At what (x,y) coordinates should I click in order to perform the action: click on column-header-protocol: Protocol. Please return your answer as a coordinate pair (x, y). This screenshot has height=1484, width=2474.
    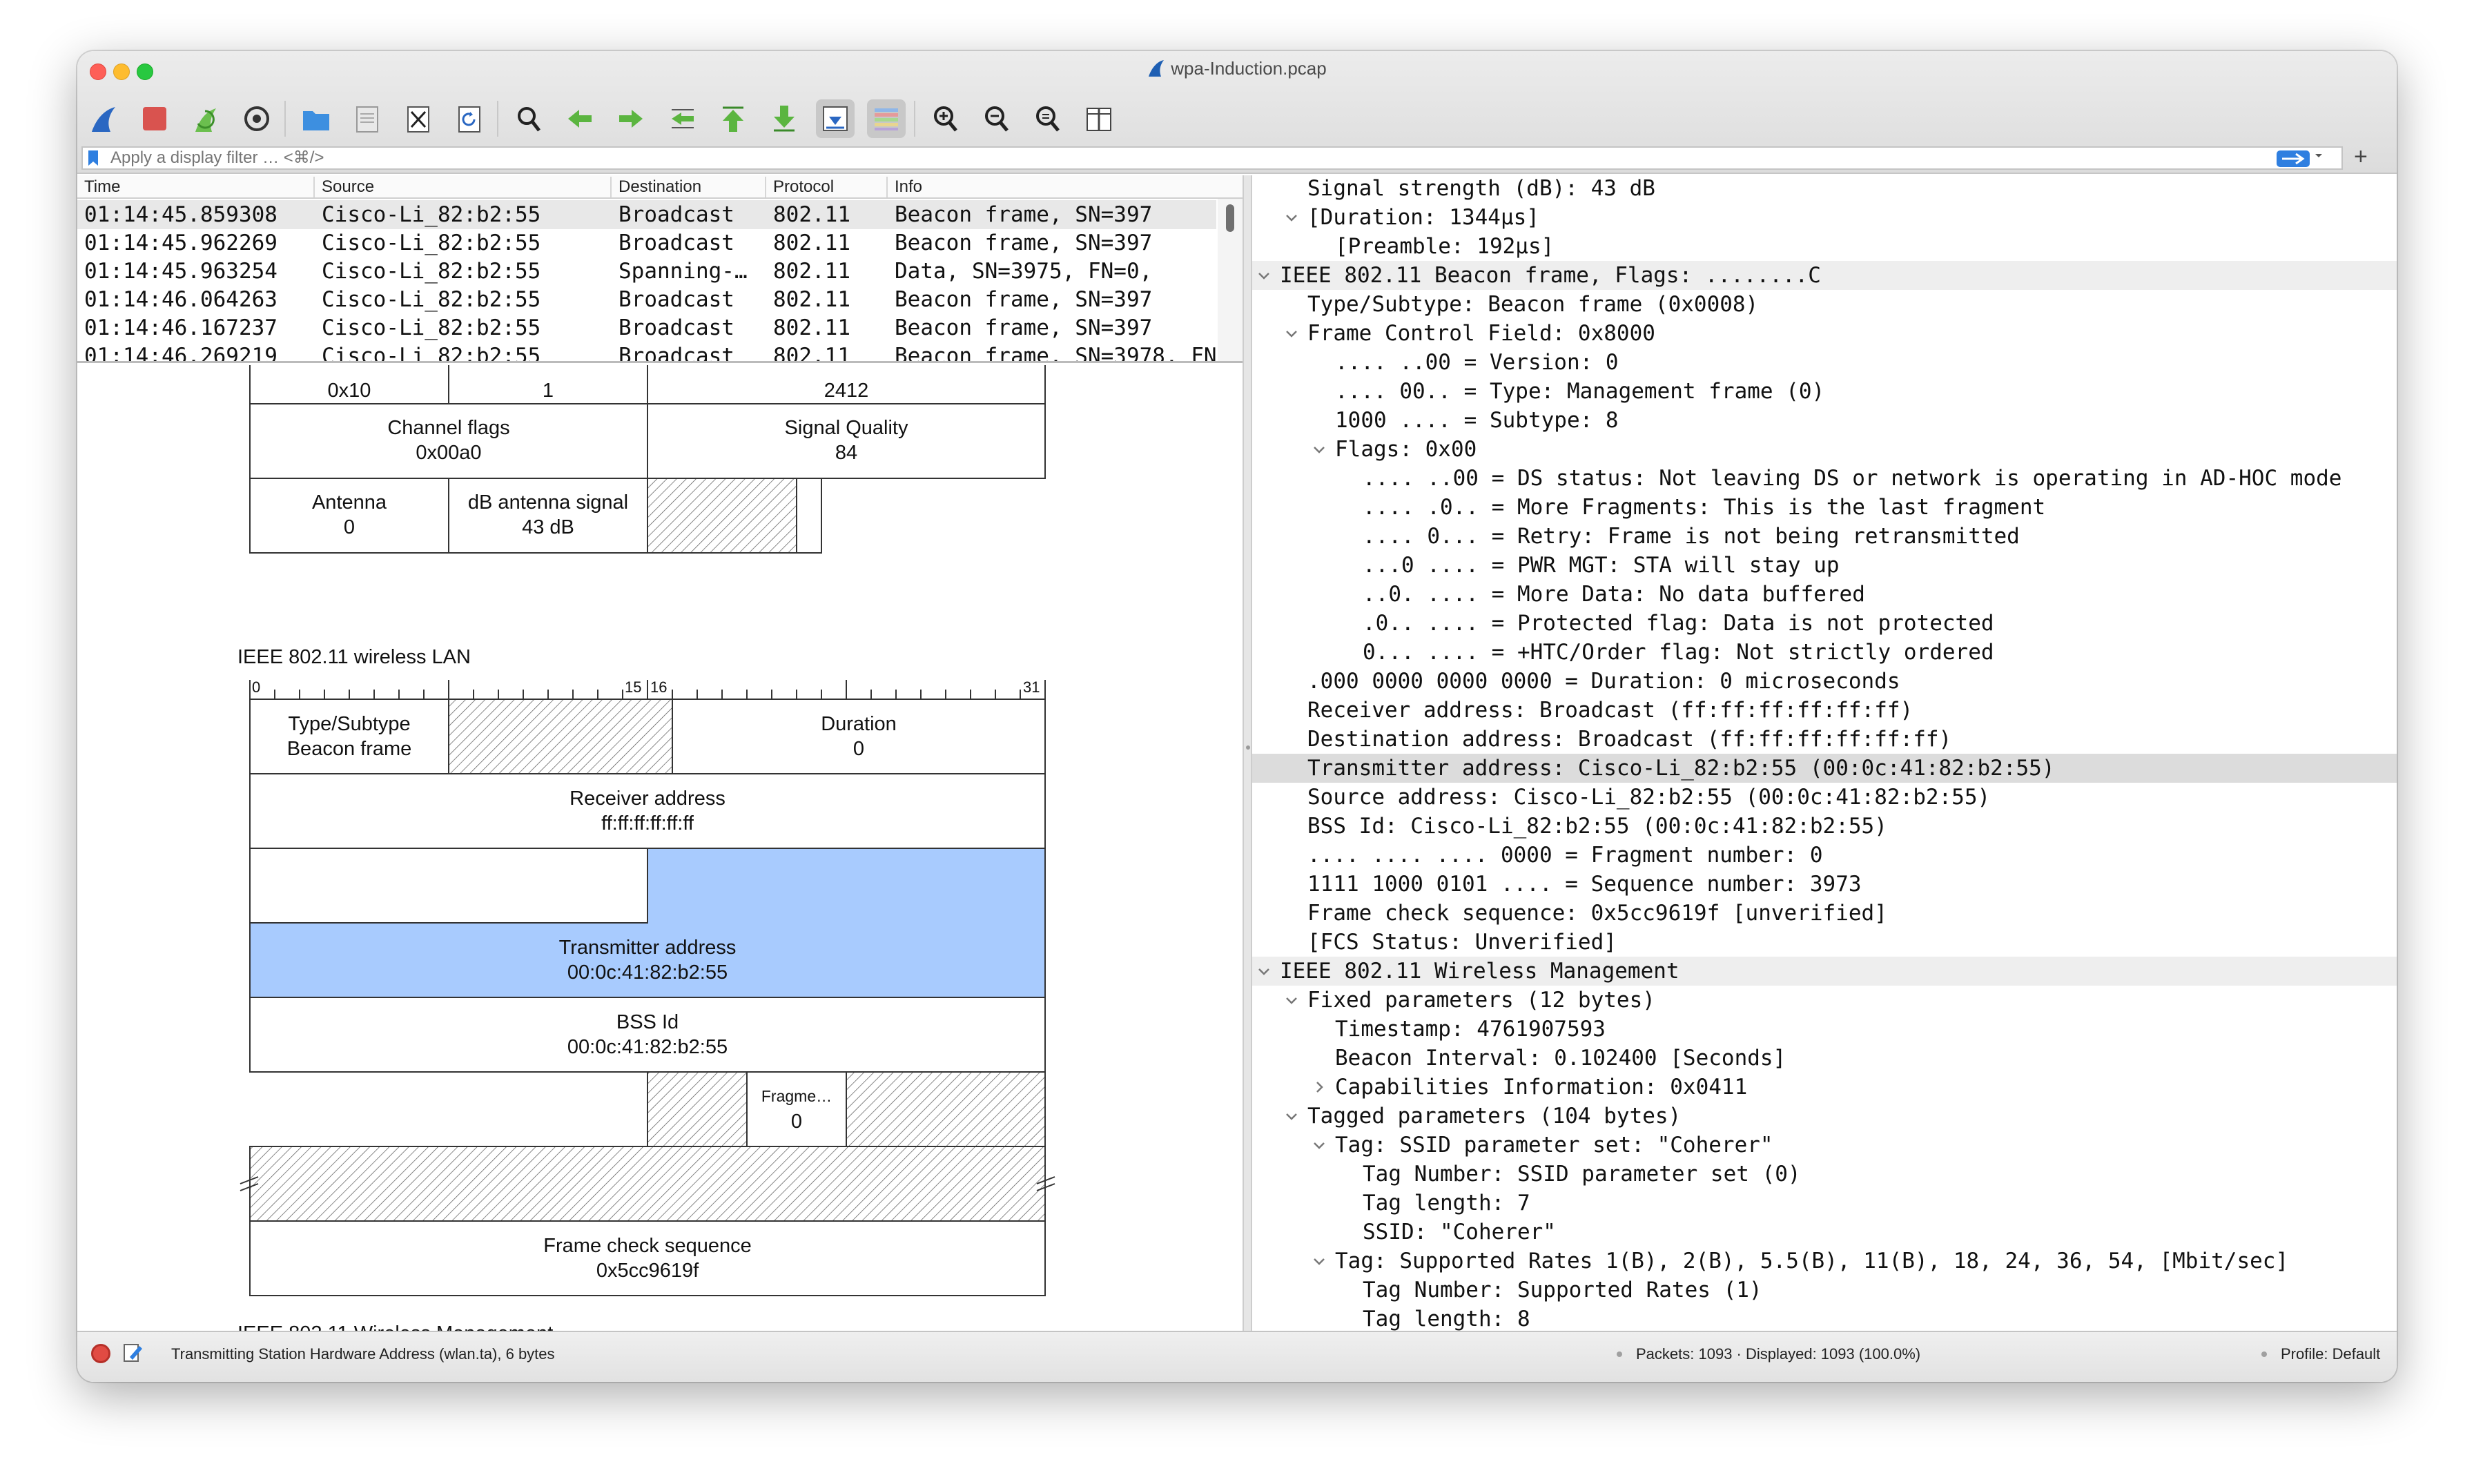
    Looking at the image, I should click on (827, 187).